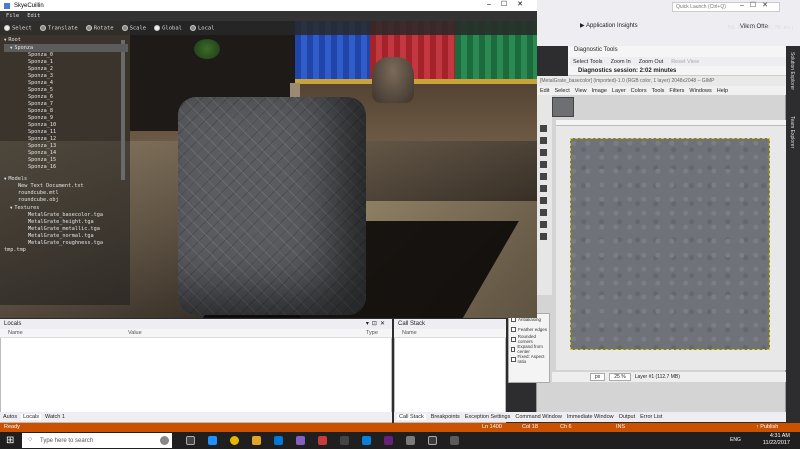 The width and height of the screenshot is (800, 449). Describe the element at coordinates (256, 440) in the screenshot. I see `file-explorer-icon` at that location.